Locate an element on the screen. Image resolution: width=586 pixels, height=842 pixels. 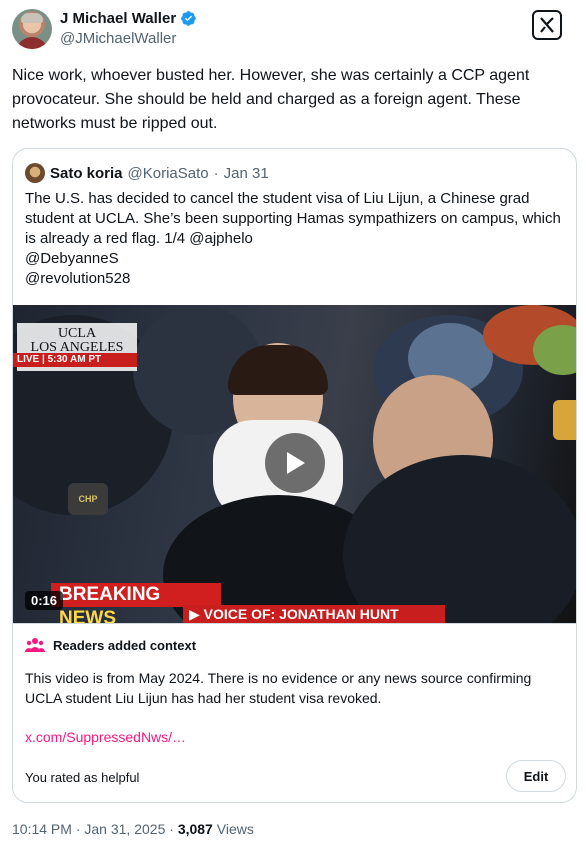
play-button-icon is located at coordinates (295, 463).